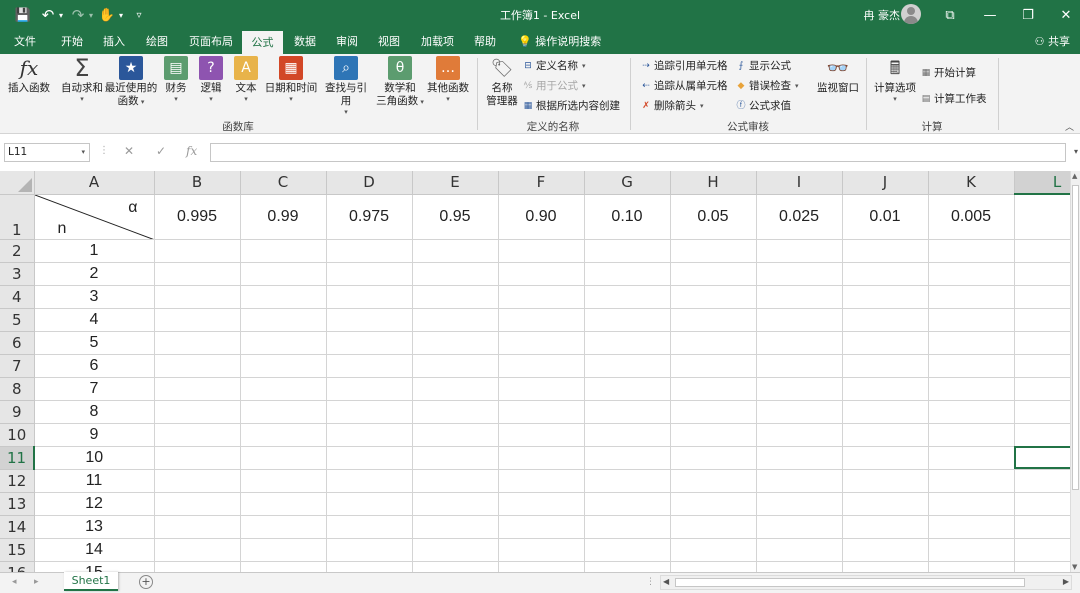  What do you see at coordinates (17, 183) in the screenshot?
I see `select-all-button` at bounding box center [17, 183].